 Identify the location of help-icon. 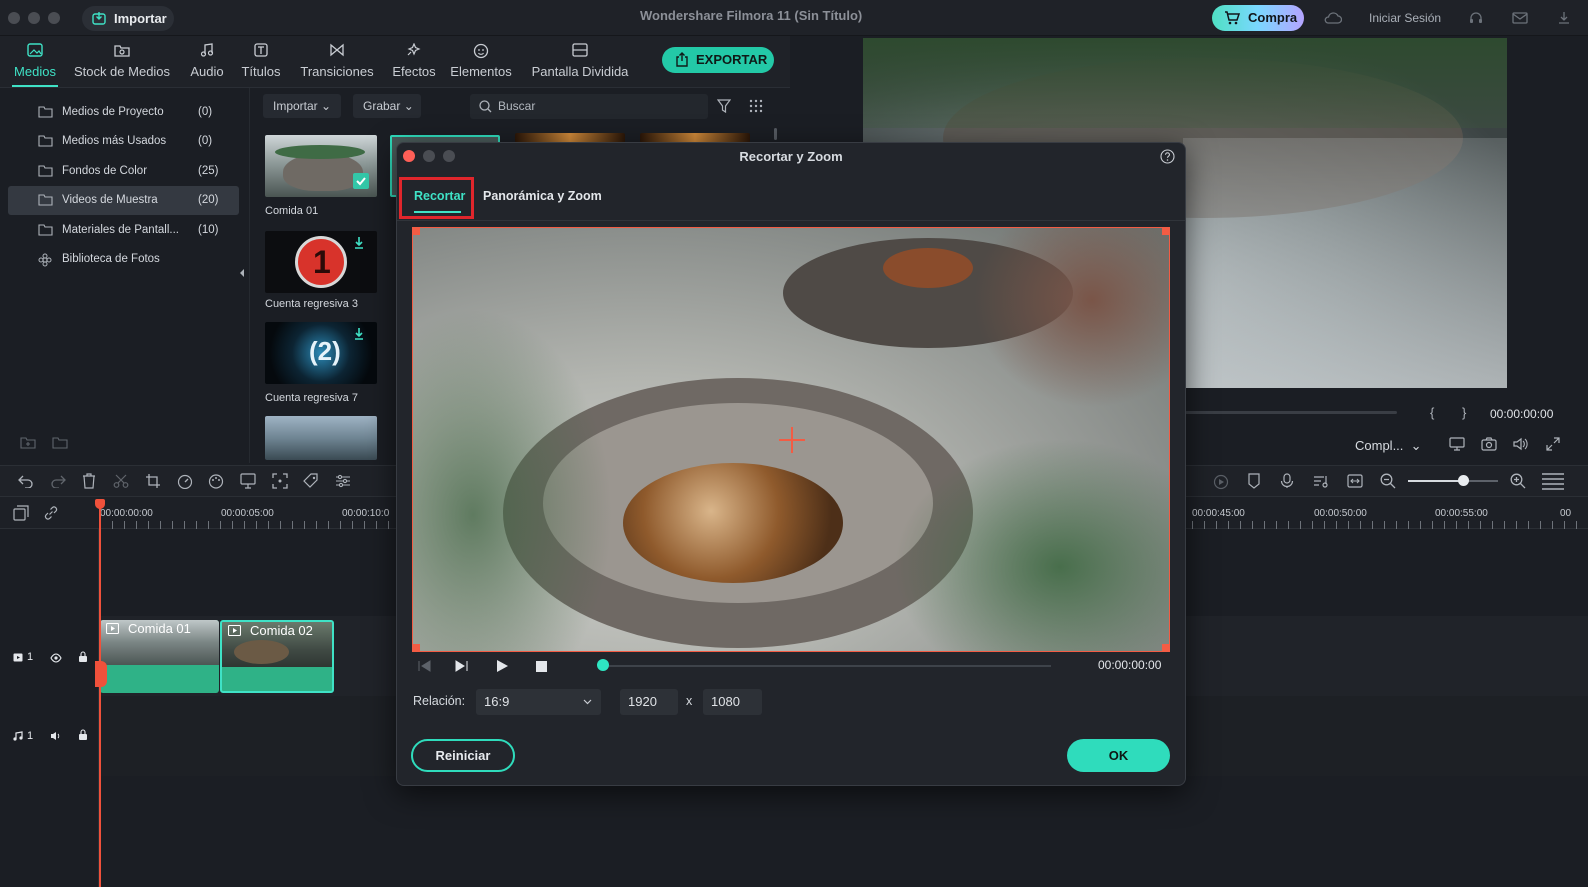
(1167, 156).